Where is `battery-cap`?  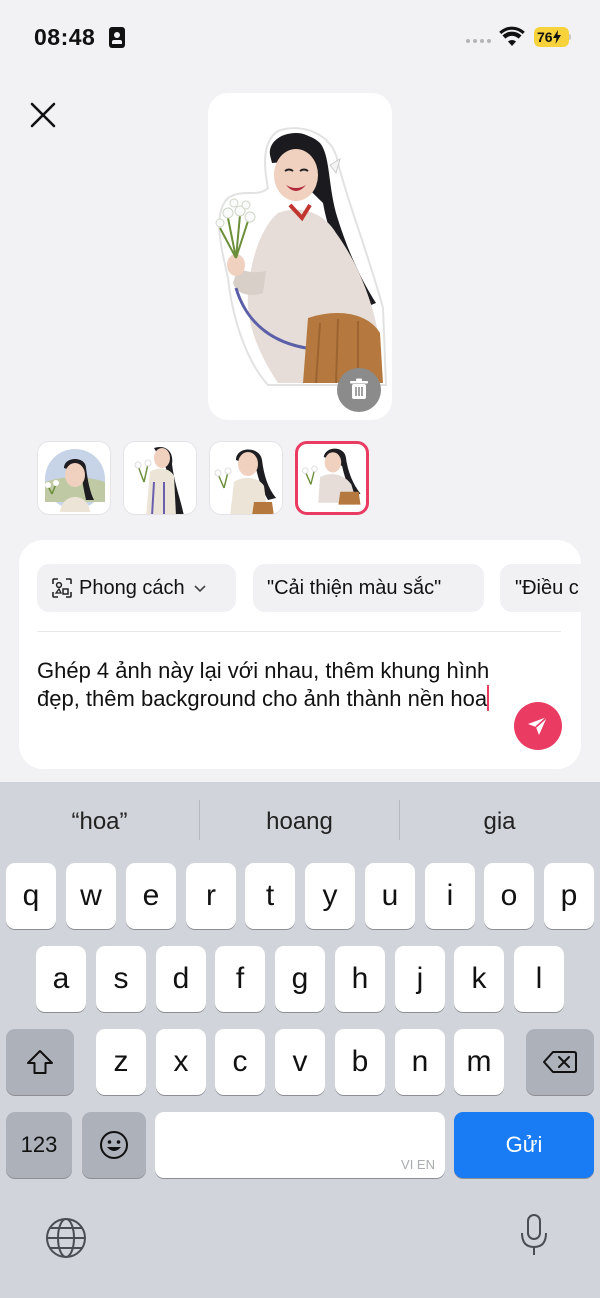
battery-cap is located at coordinates (570, 37).